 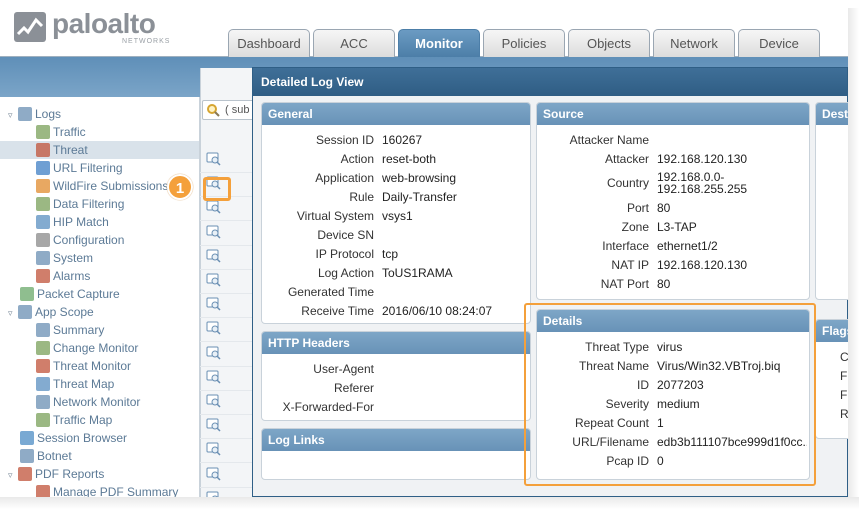 I want to click on sidebar-item-network-monitor: Network Monitor, so click(x=99, y=402).